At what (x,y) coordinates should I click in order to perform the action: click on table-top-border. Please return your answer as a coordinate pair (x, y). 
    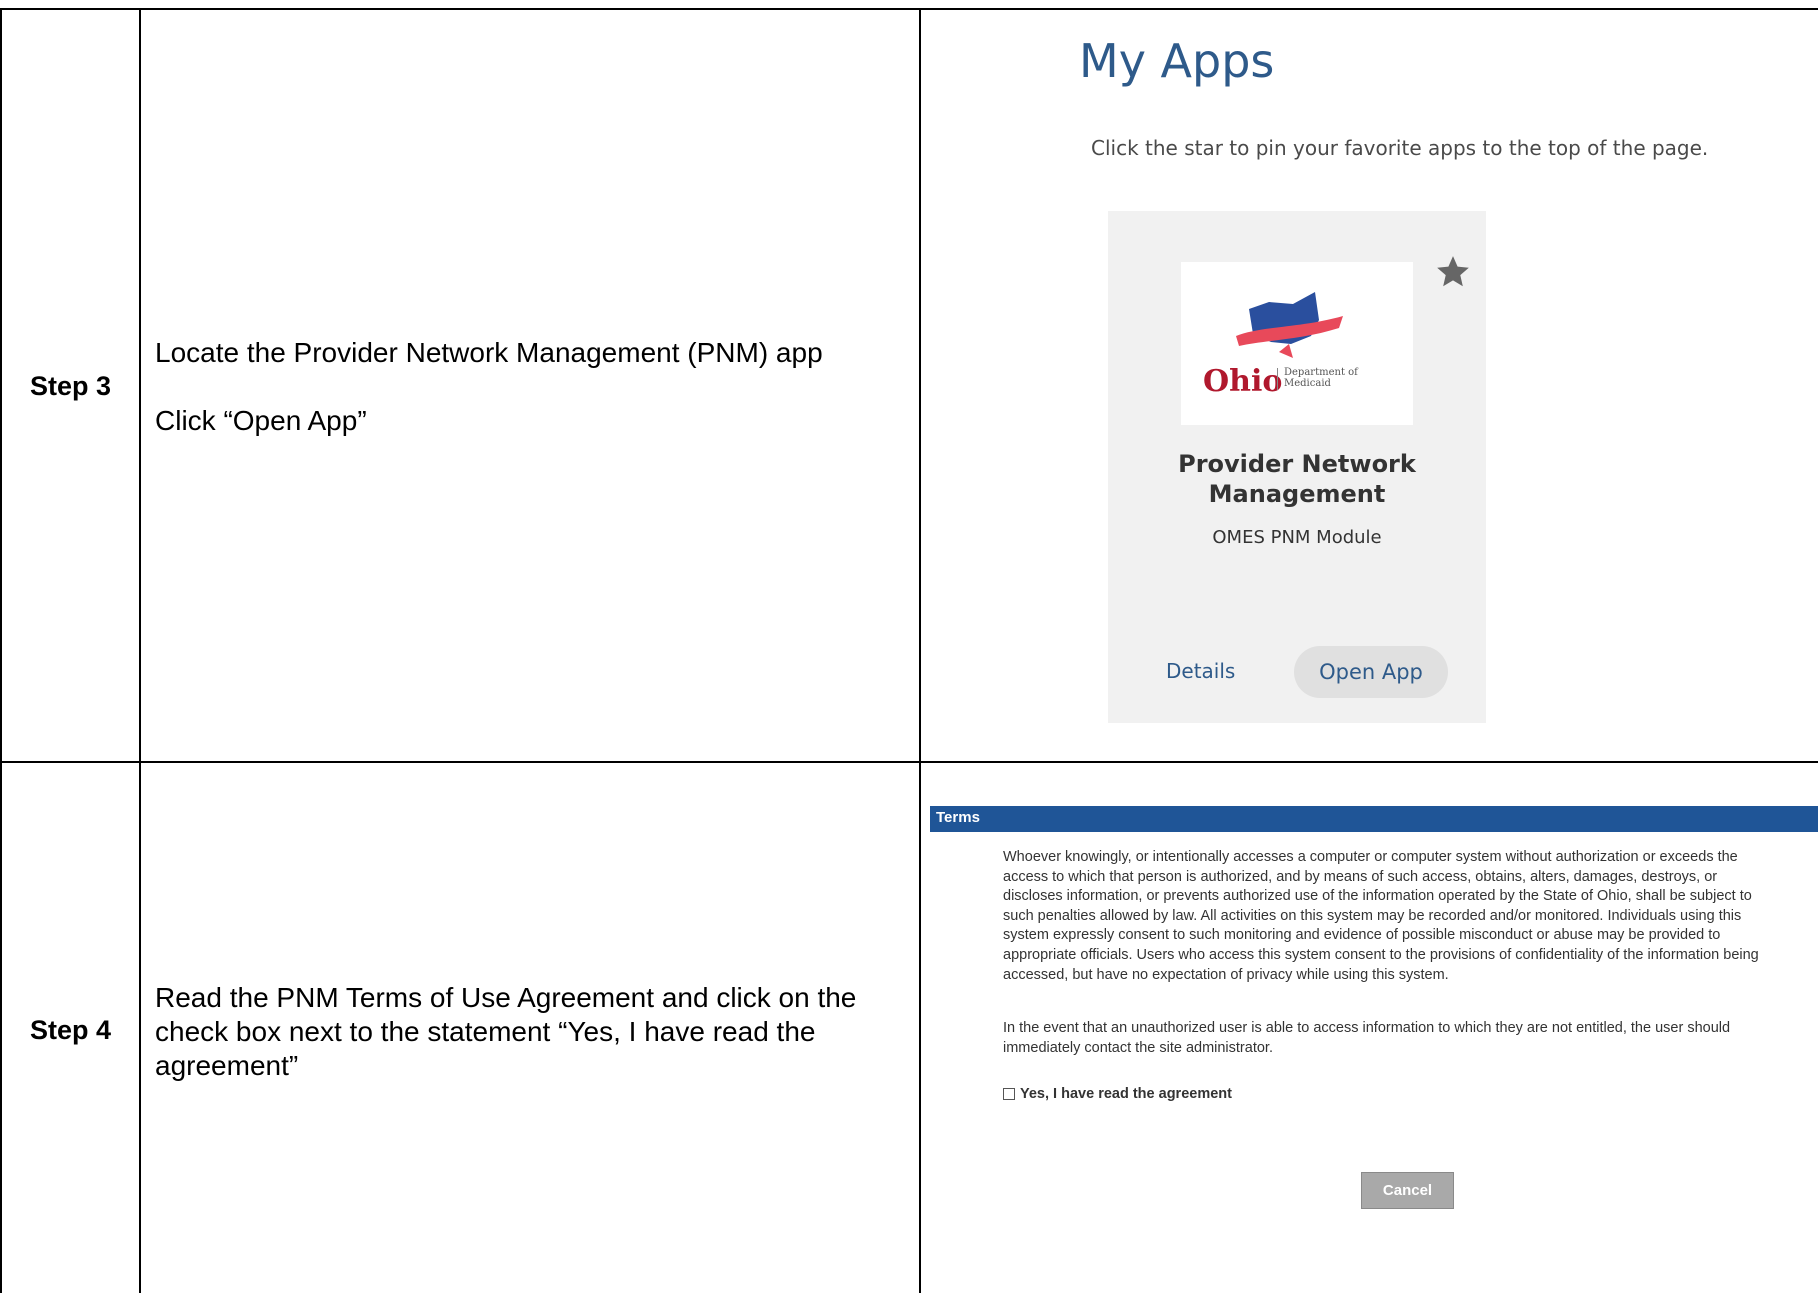
    Looking at the image, I should click on (909, 9).